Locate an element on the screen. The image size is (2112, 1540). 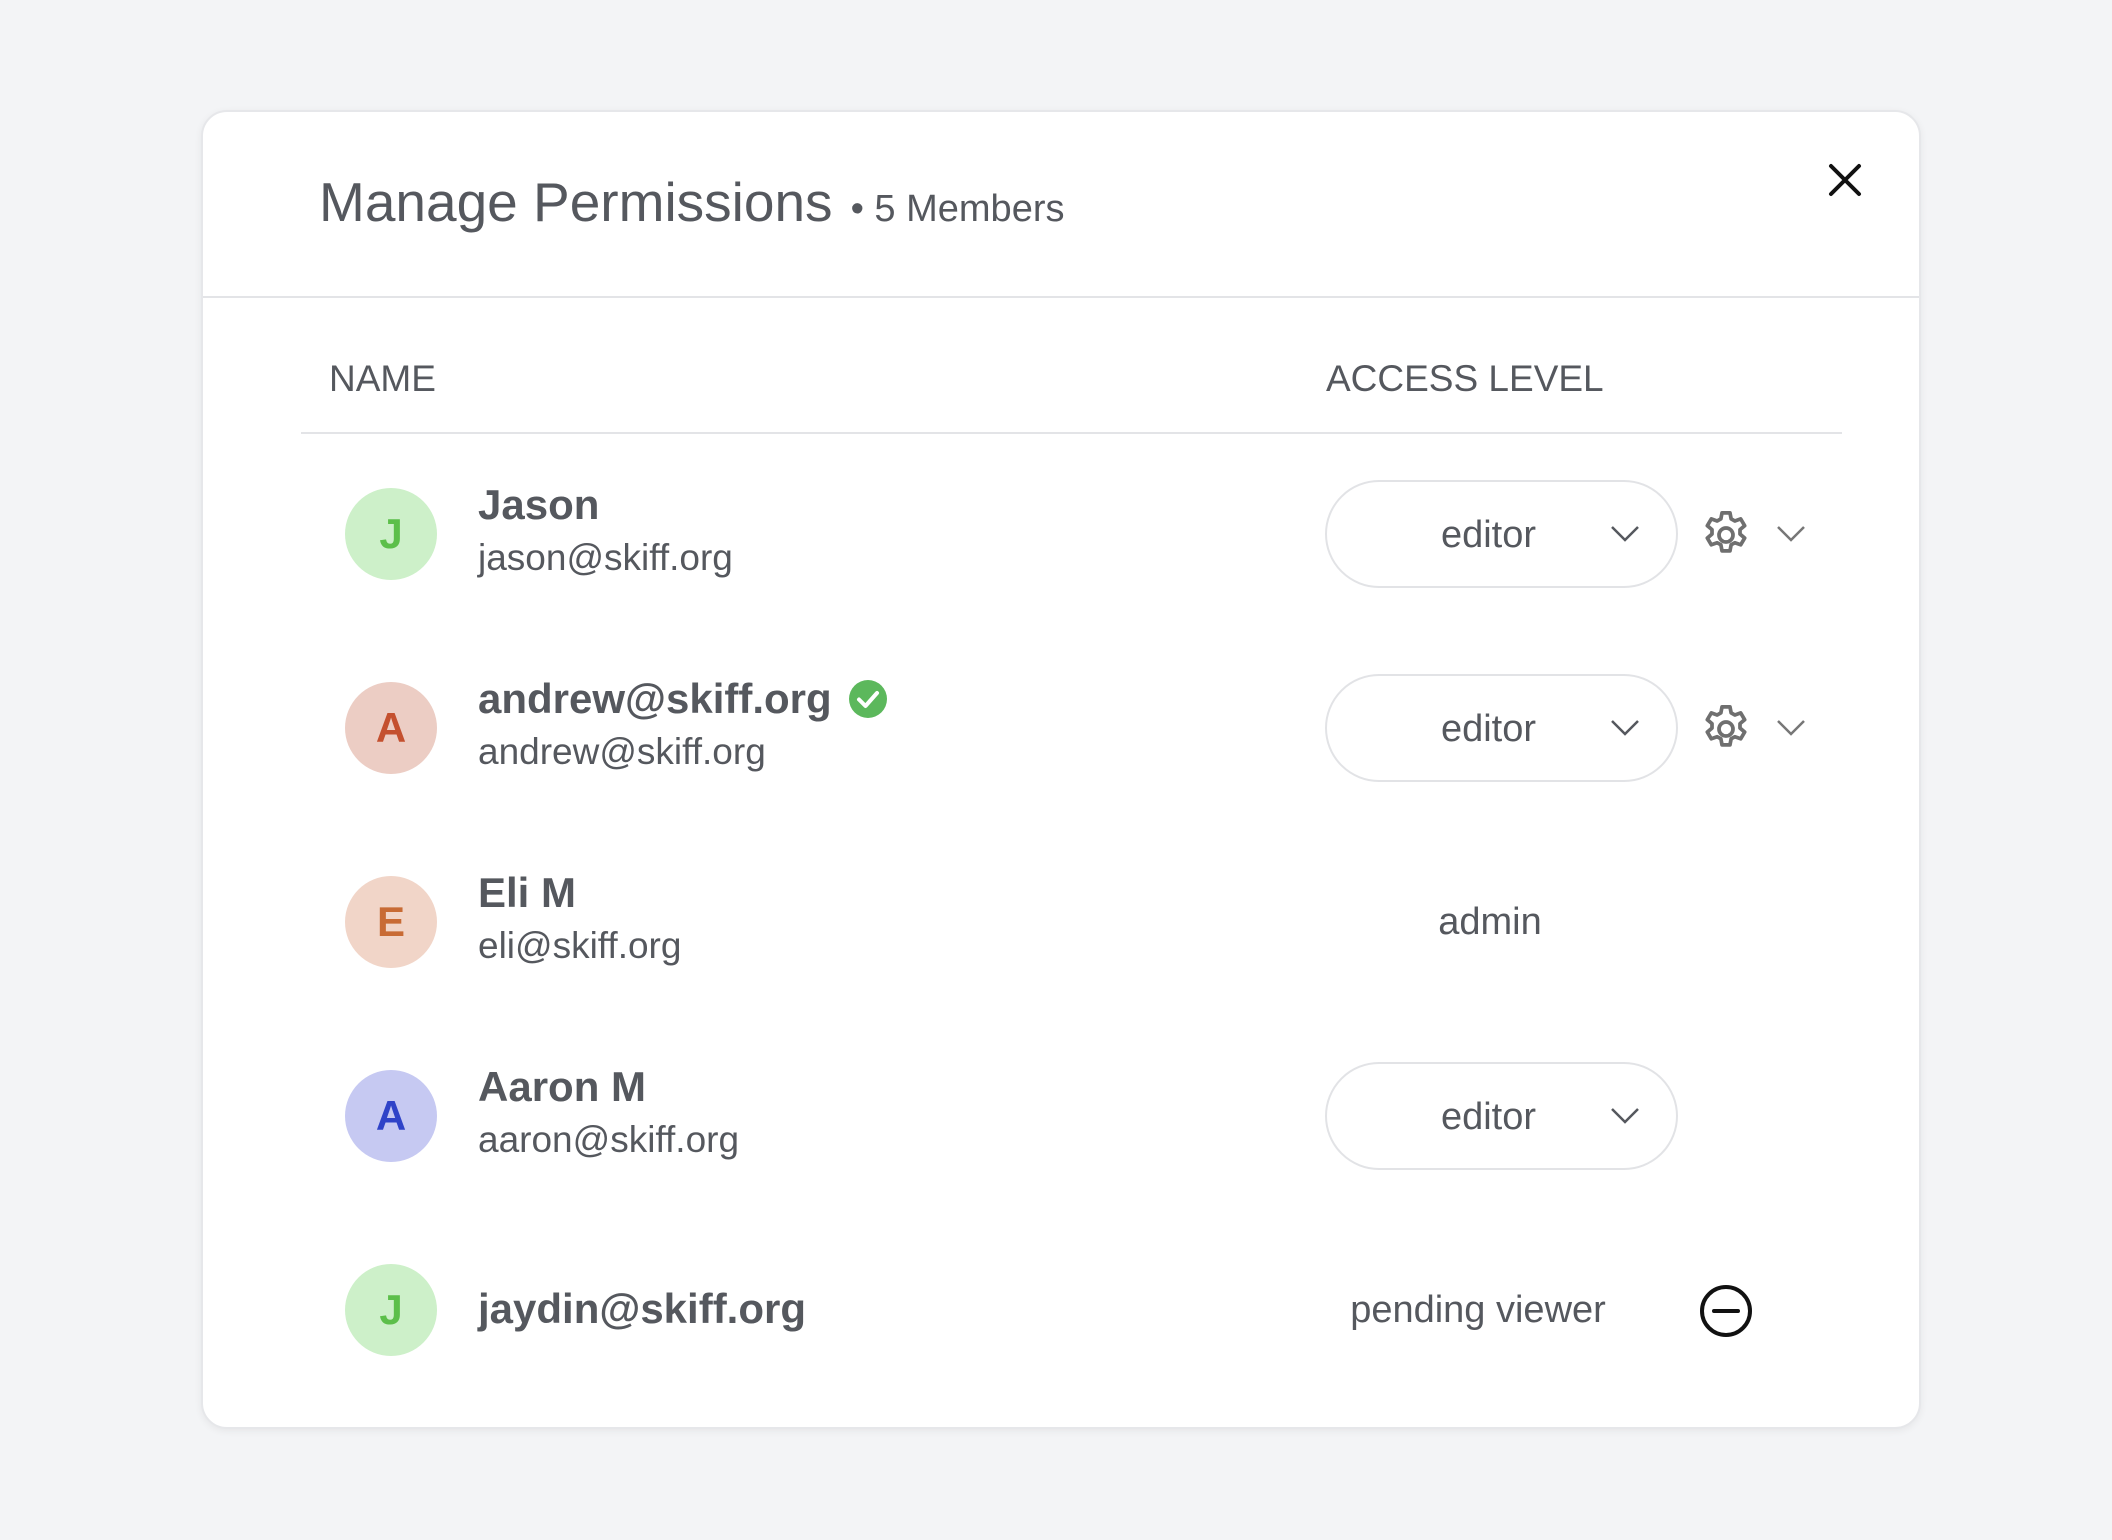
member-name: Eli M is located at coordinates (527, 893).